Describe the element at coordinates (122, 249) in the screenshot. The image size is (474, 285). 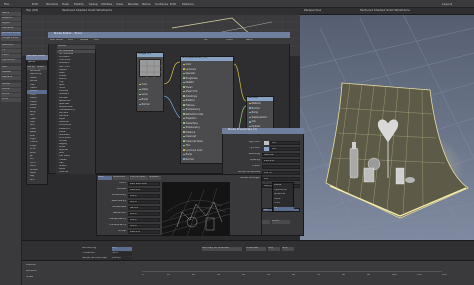
I see `smoothing-toggle: On` at that location.